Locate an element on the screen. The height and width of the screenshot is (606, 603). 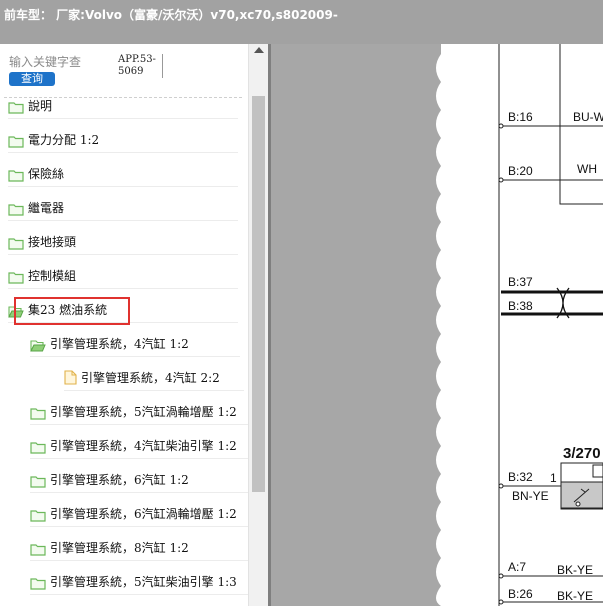
tree-node: 引擎管理系統，6汽缸渦輪增壓 1:2 is located at coordinates (145, 513).